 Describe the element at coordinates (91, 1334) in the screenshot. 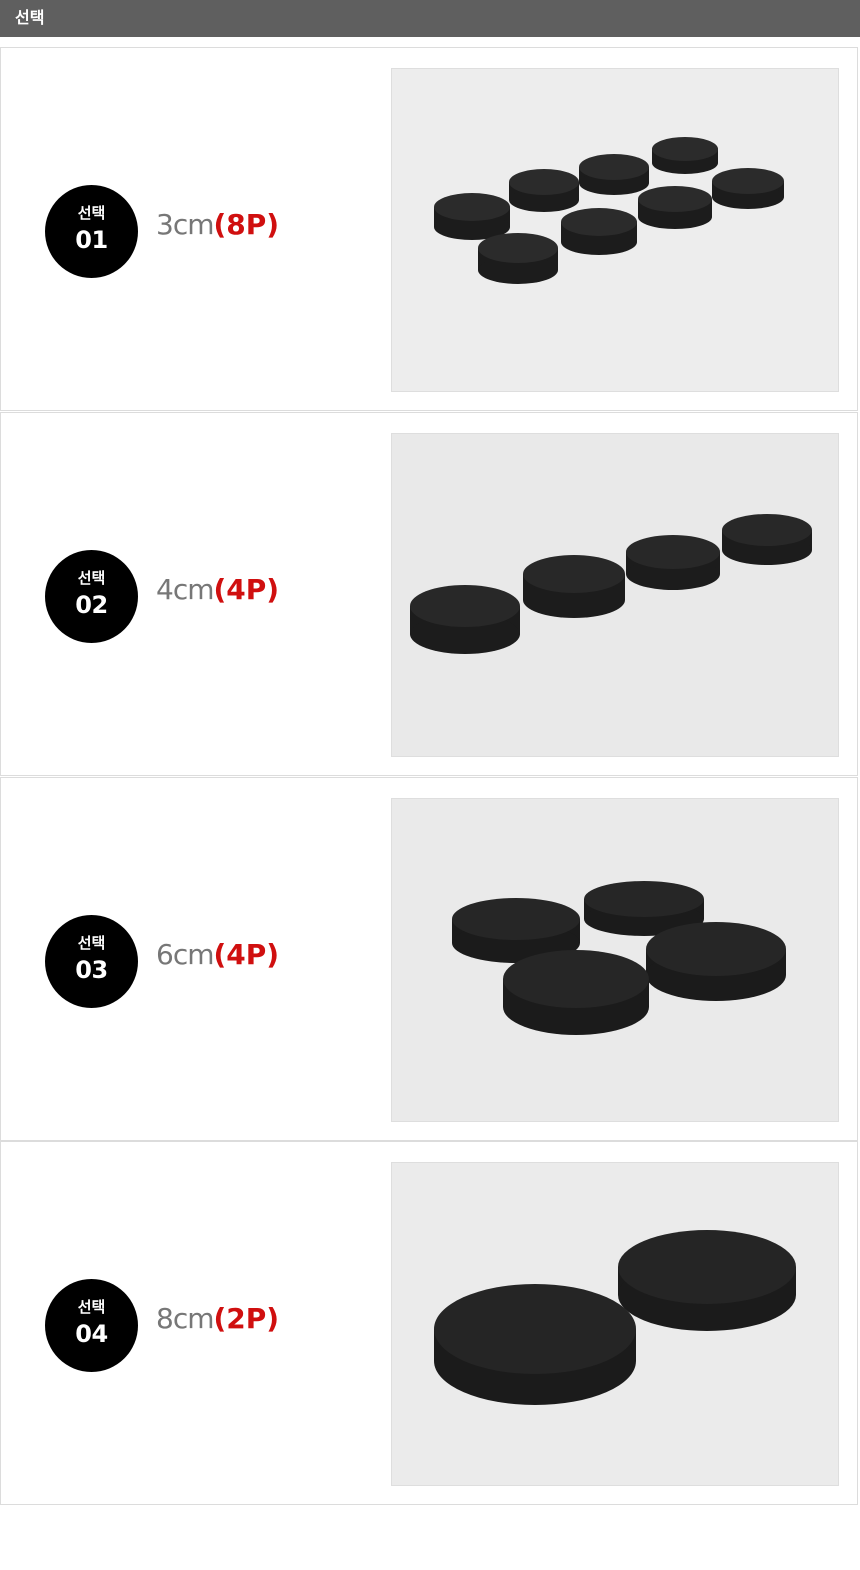

I see `badge-number: 04` at that location.